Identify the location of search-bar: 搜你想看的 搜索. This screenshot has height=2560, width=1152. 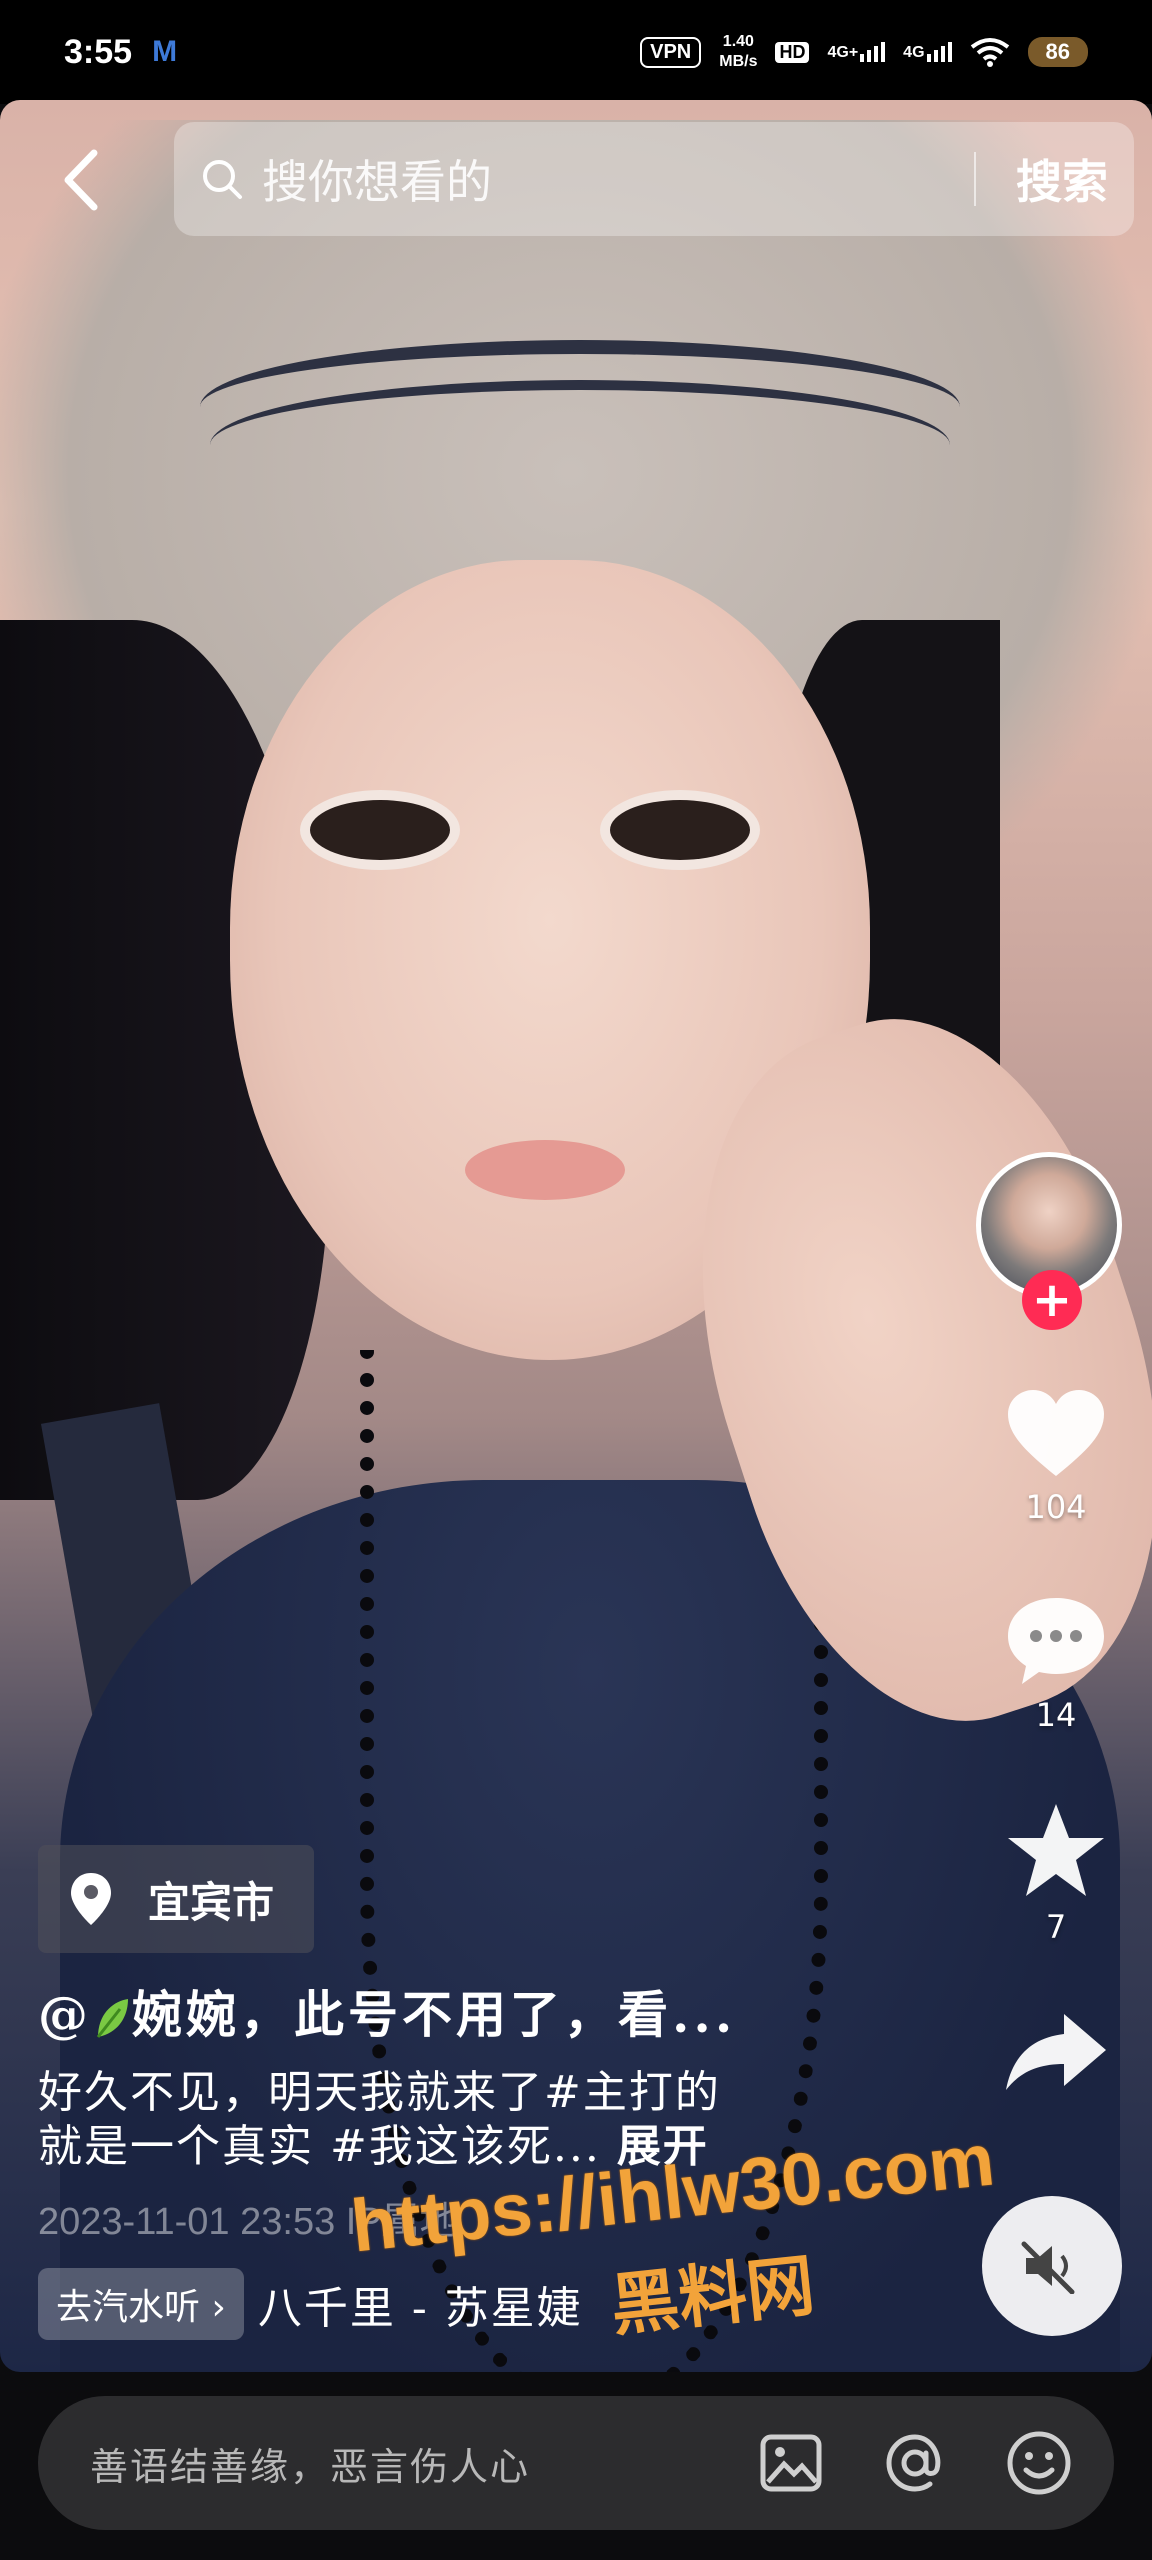
(654, 179).